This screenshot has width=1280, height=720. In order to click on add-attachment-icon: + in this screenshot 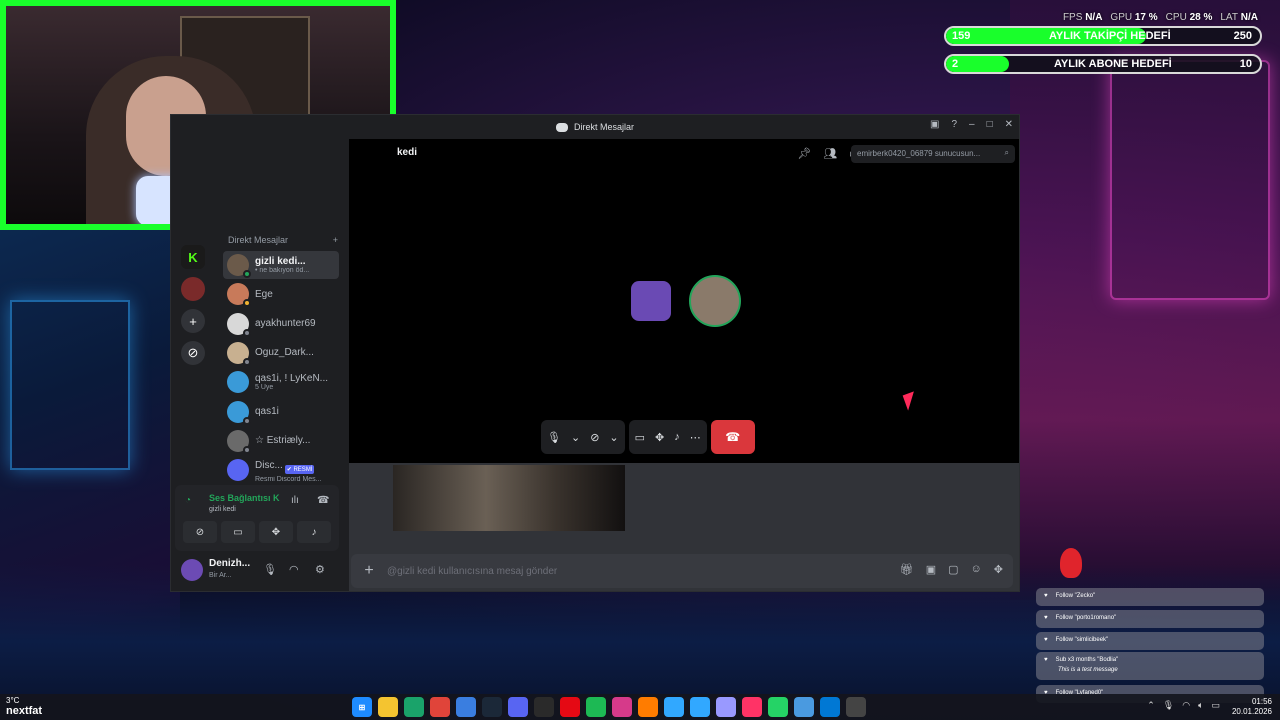, I will do `click(369, 571)`.